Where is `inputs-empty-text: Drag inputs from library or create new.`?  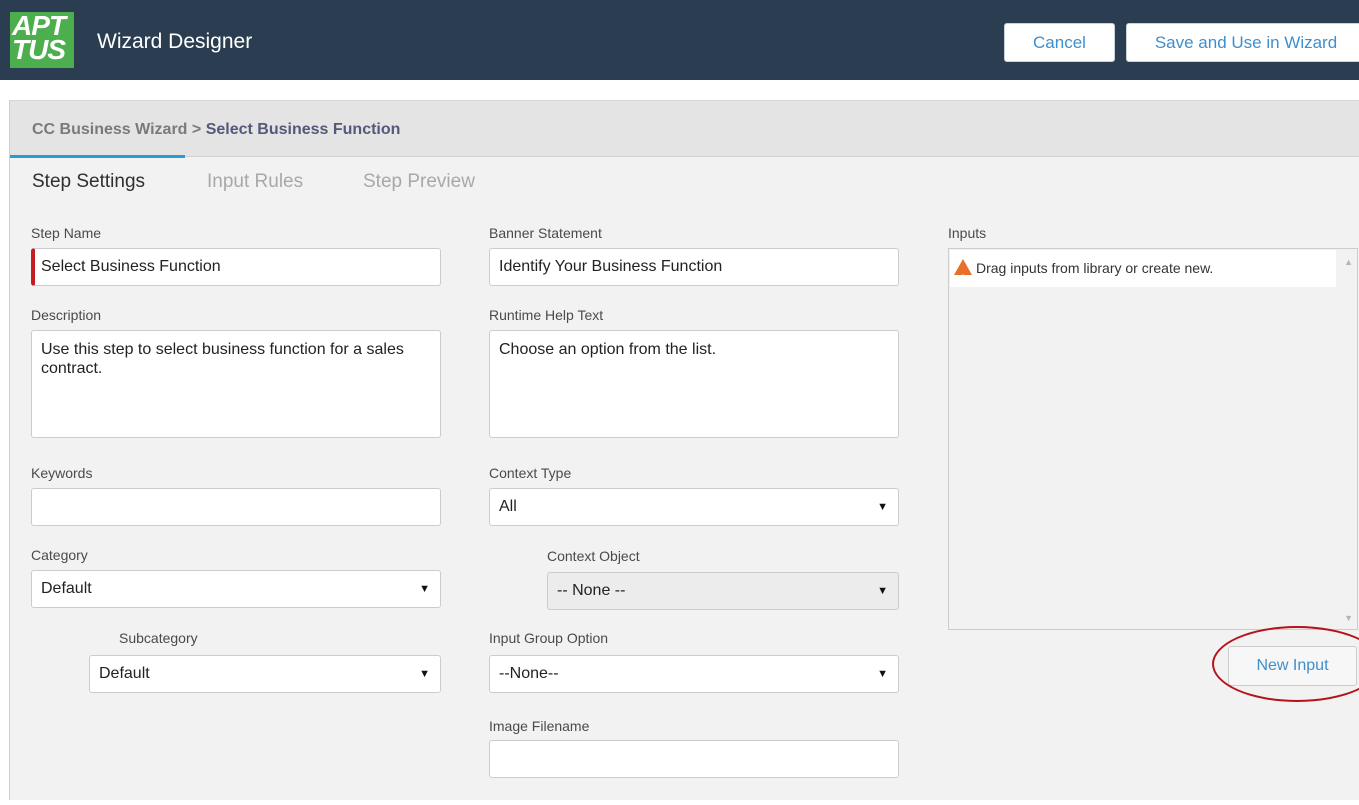
inputs-empty-text: Drag inputs from library or create new. is located at coordinates (1095, 268).